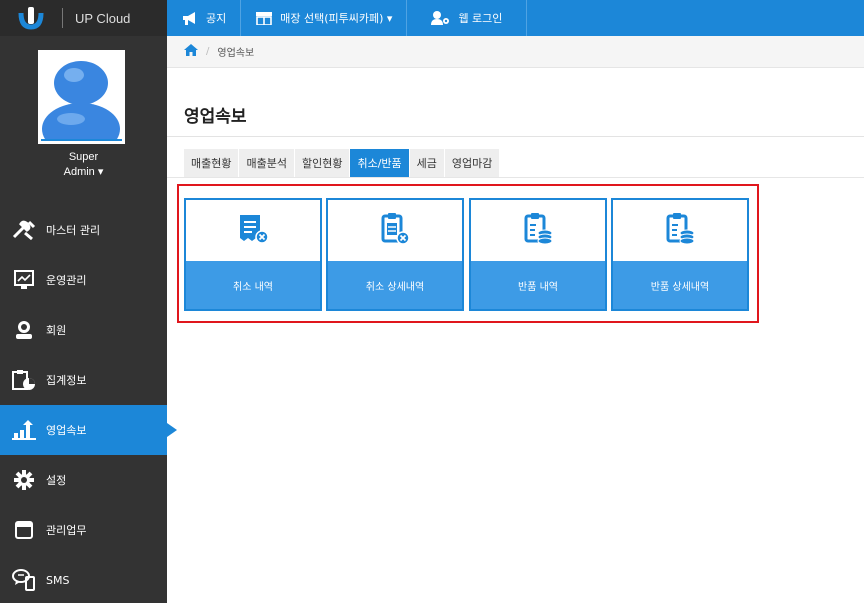 This screenshot has height=605, width=864. I want to click on tab-bar: 매출현황 매출분석 할인현황 취소/반품 세금 영업마감, so click(342, 163).